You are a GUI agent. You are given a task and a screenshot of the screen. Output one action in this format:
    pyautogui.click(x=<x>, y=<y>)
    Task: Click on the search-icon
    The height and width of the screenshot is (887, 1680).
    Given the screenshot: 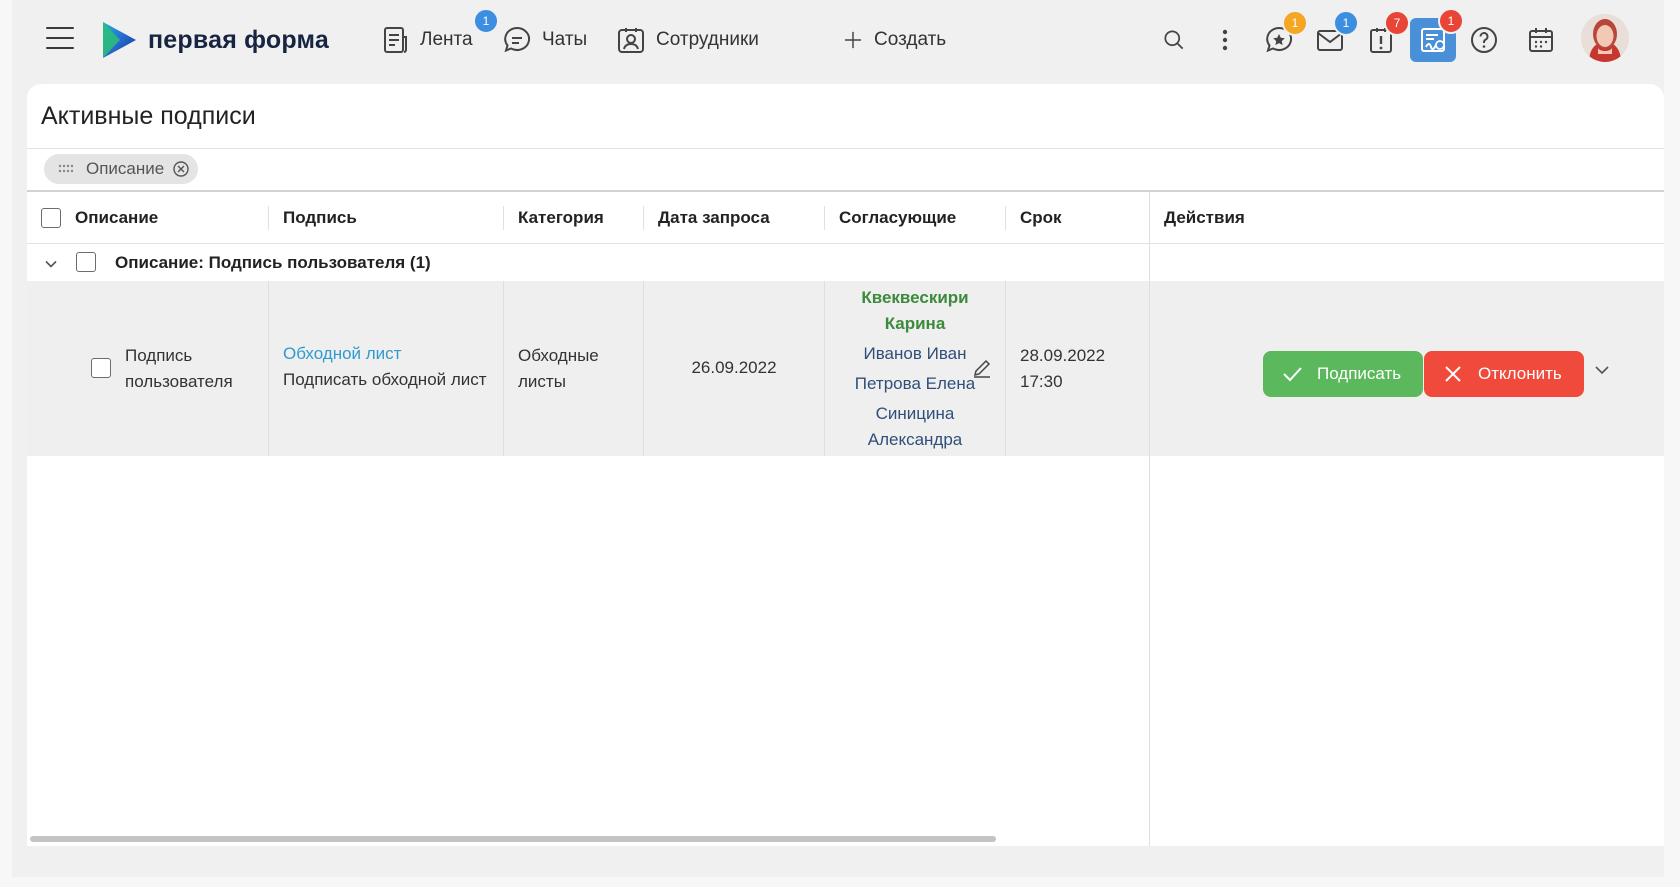 What is the action you would take?
    pyautogui.click(x=1174, y=40)
    